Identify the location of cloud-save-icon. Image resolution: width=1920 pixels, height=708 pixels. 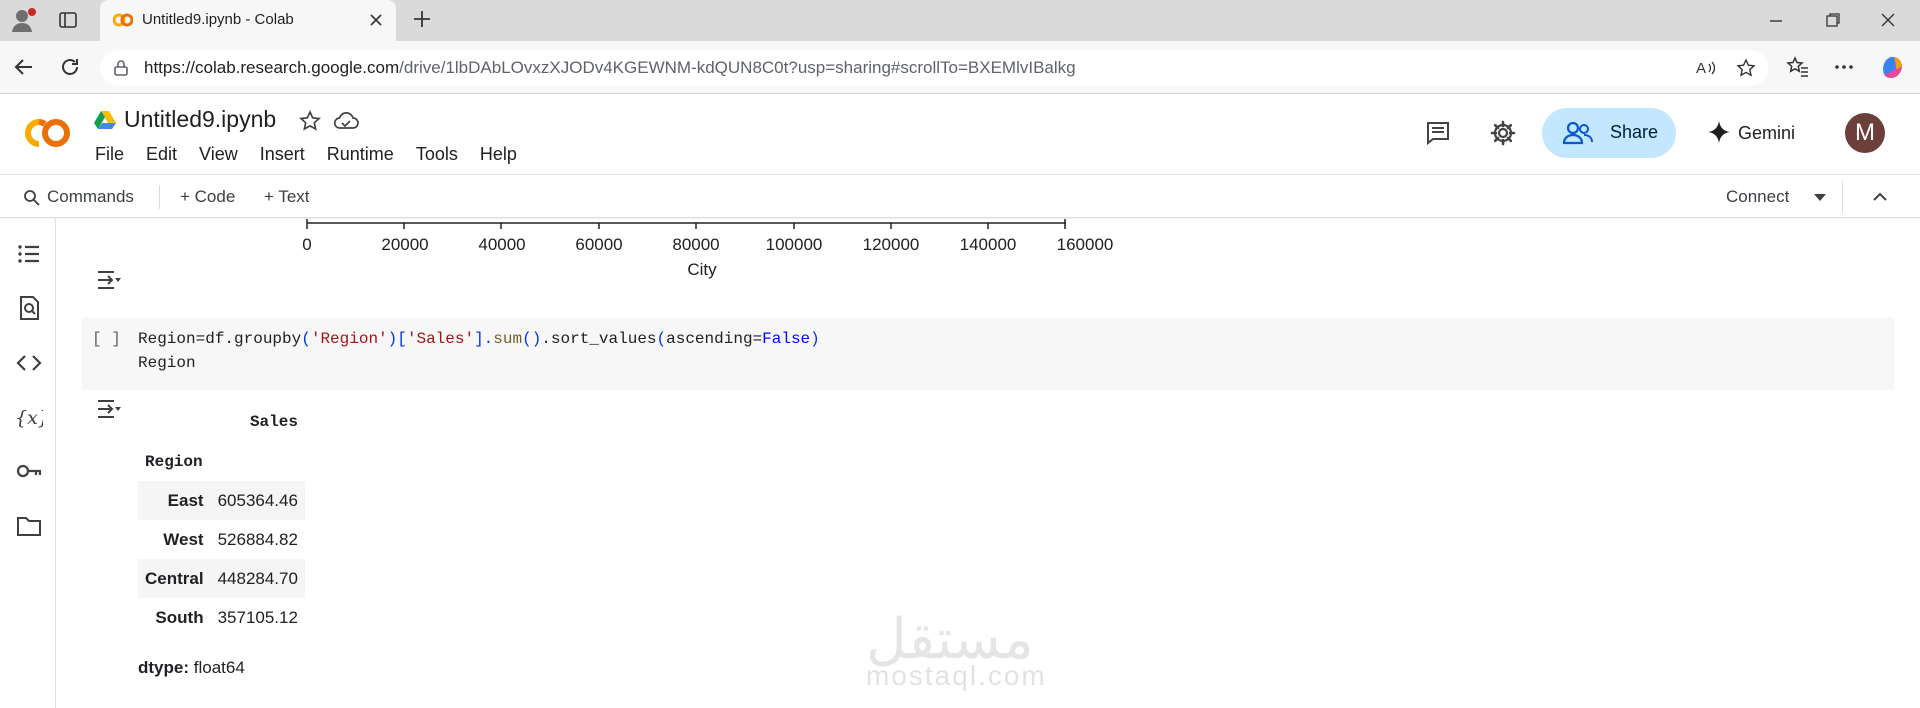
(346, 121).